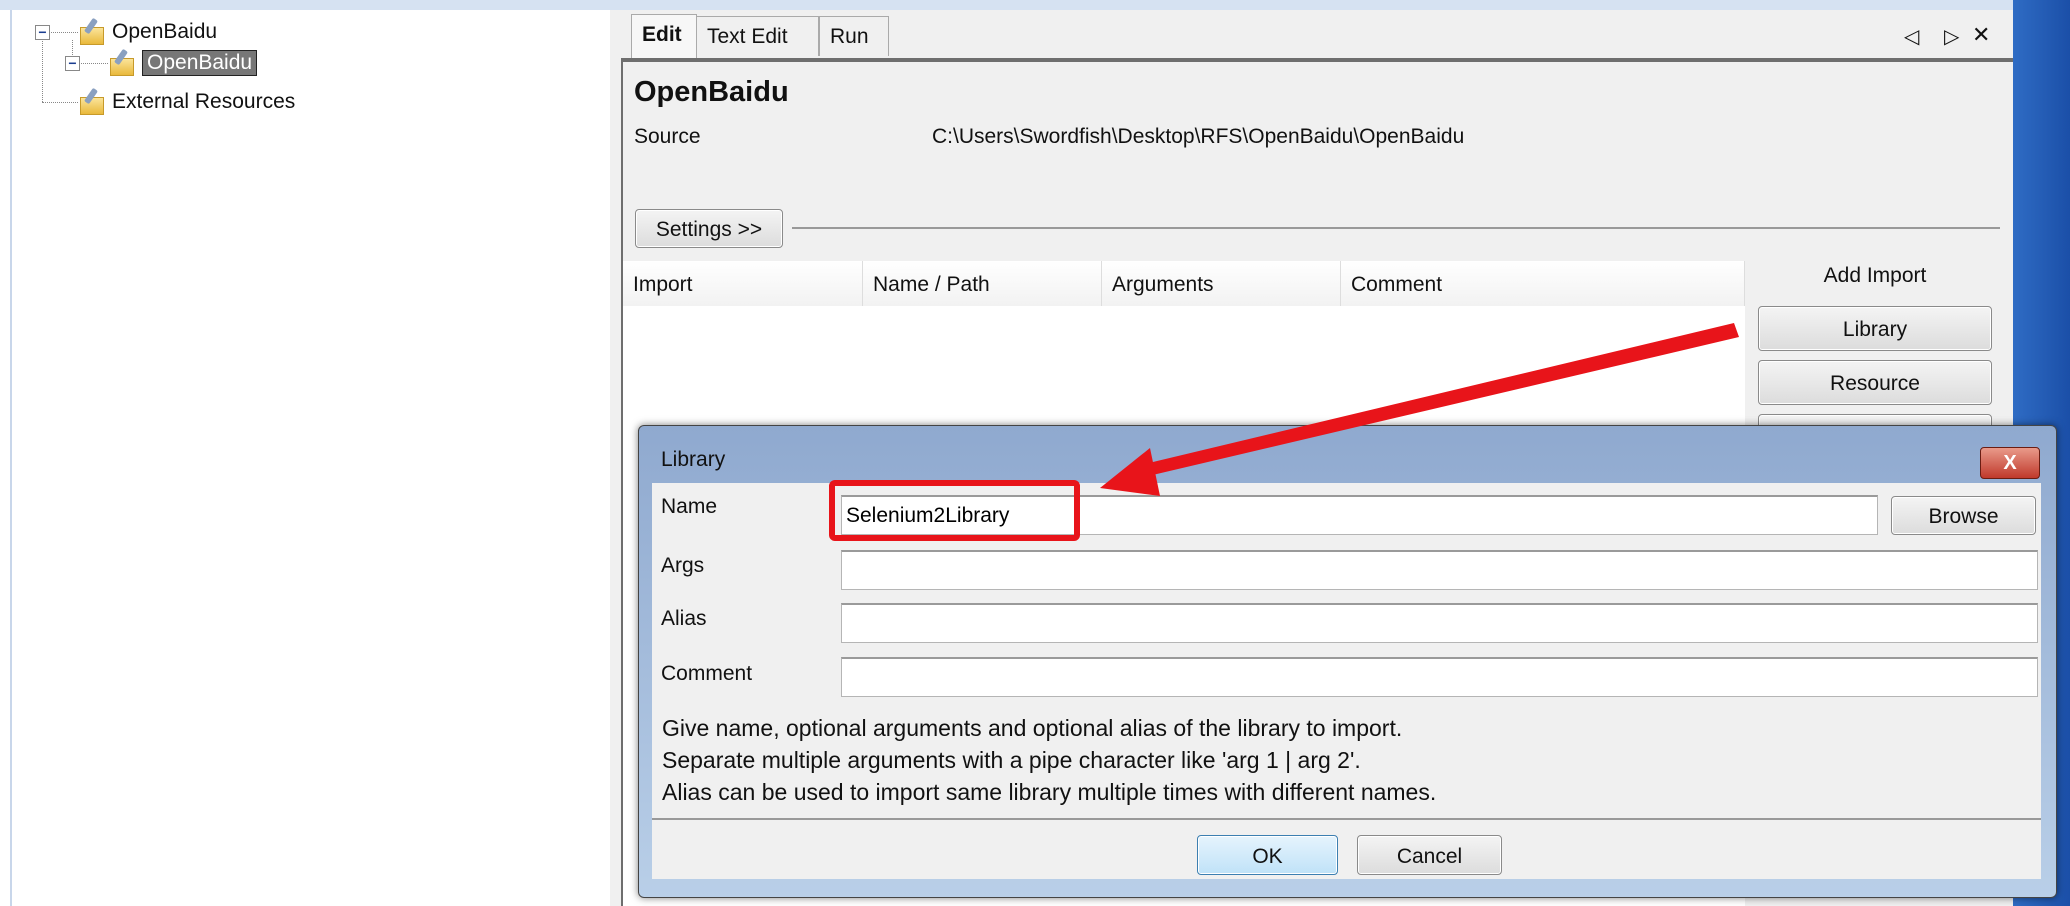 The image size is (2070, 906). I want to click on annotation-arrow, so click(1419, 409).